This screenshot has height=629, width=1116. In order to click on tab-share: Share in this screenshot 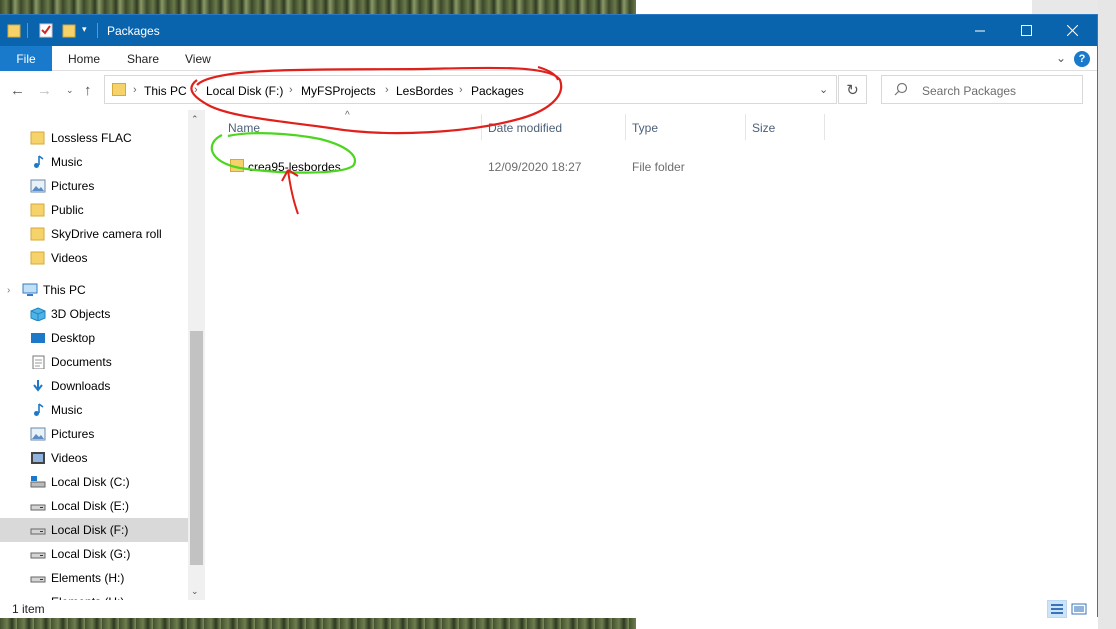, I will do `click(143, 59)`.